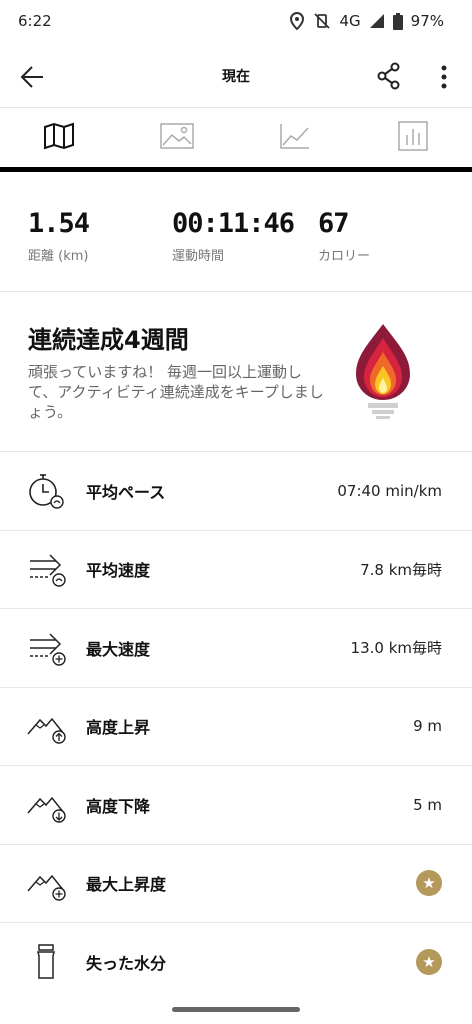  I want to click on stat-label: 平均ペース, so click(126, 492).